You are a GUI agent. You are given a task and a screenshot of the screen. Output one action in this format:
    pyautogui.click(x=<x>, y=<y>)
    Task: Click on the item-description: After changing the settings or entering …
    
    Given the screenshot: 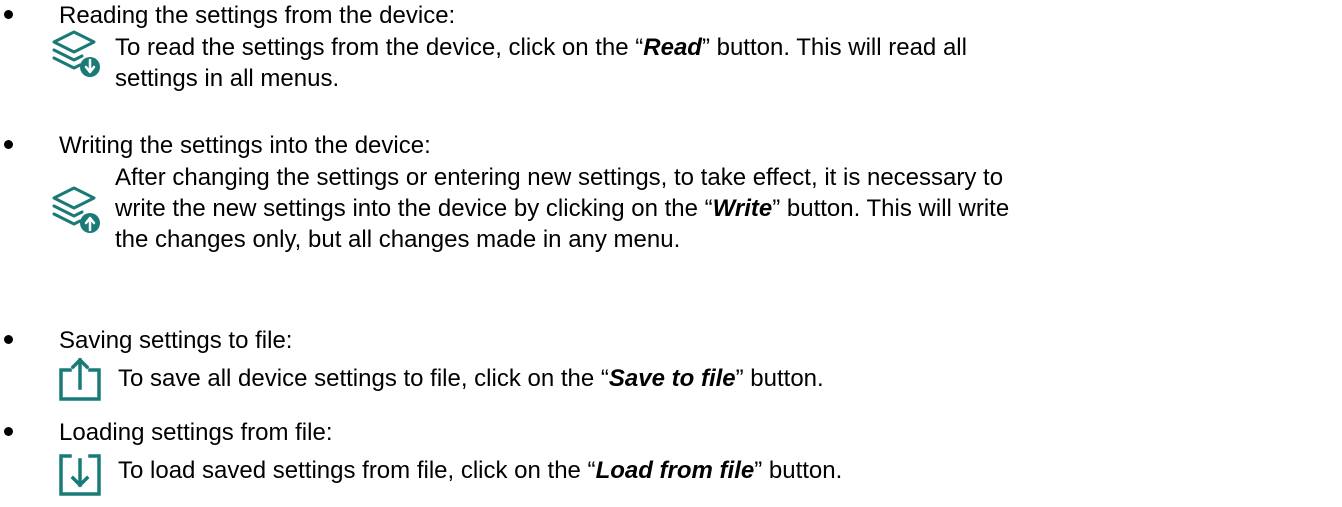 What is the action you would take?
    pyautogui.click(x=562, y=208)
    